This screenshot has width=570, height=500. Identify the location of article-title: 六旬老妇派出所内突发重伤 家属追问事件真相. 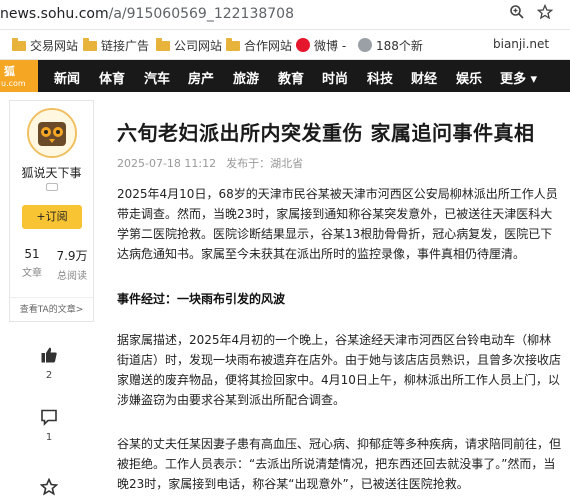
(326, 133).